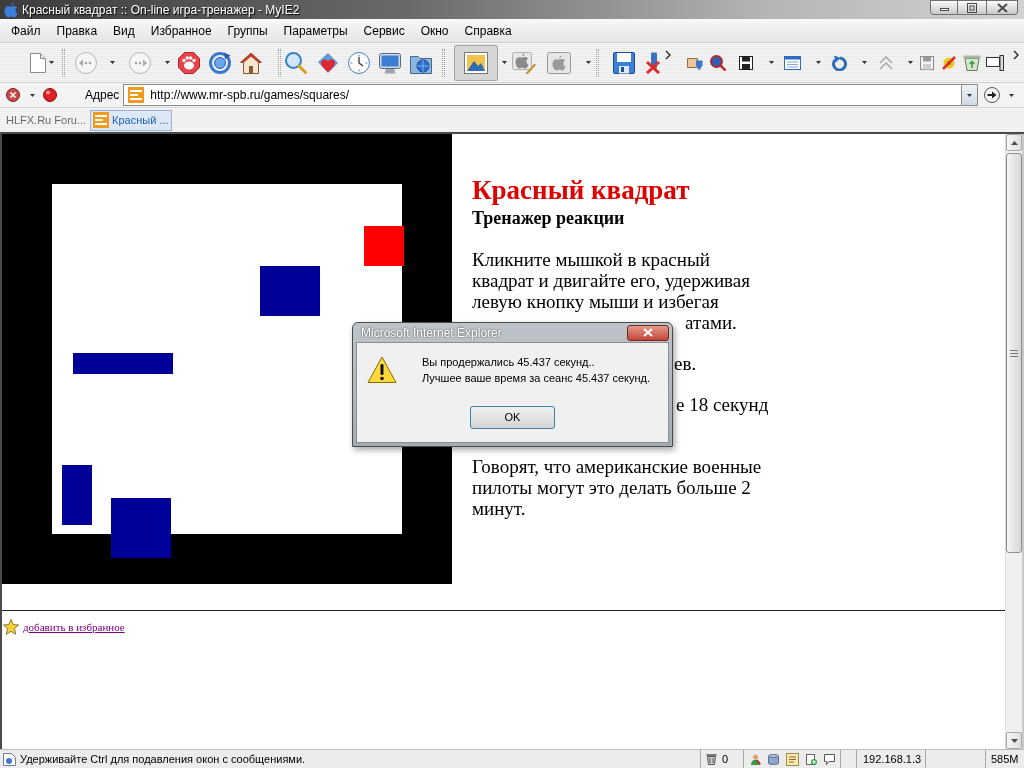  What do you see at coordinates (722, 404) in the screenshot?
I see `paragraph-fragment: е 18 секунд` at bounding box center [722, 404].